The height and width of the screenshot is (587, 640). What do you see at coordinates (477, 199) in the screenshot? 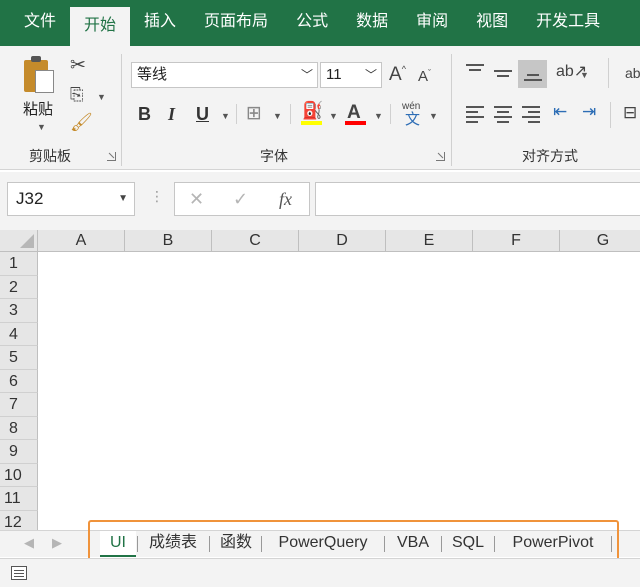
I see `formula-input` at bounding box center [477, 199].